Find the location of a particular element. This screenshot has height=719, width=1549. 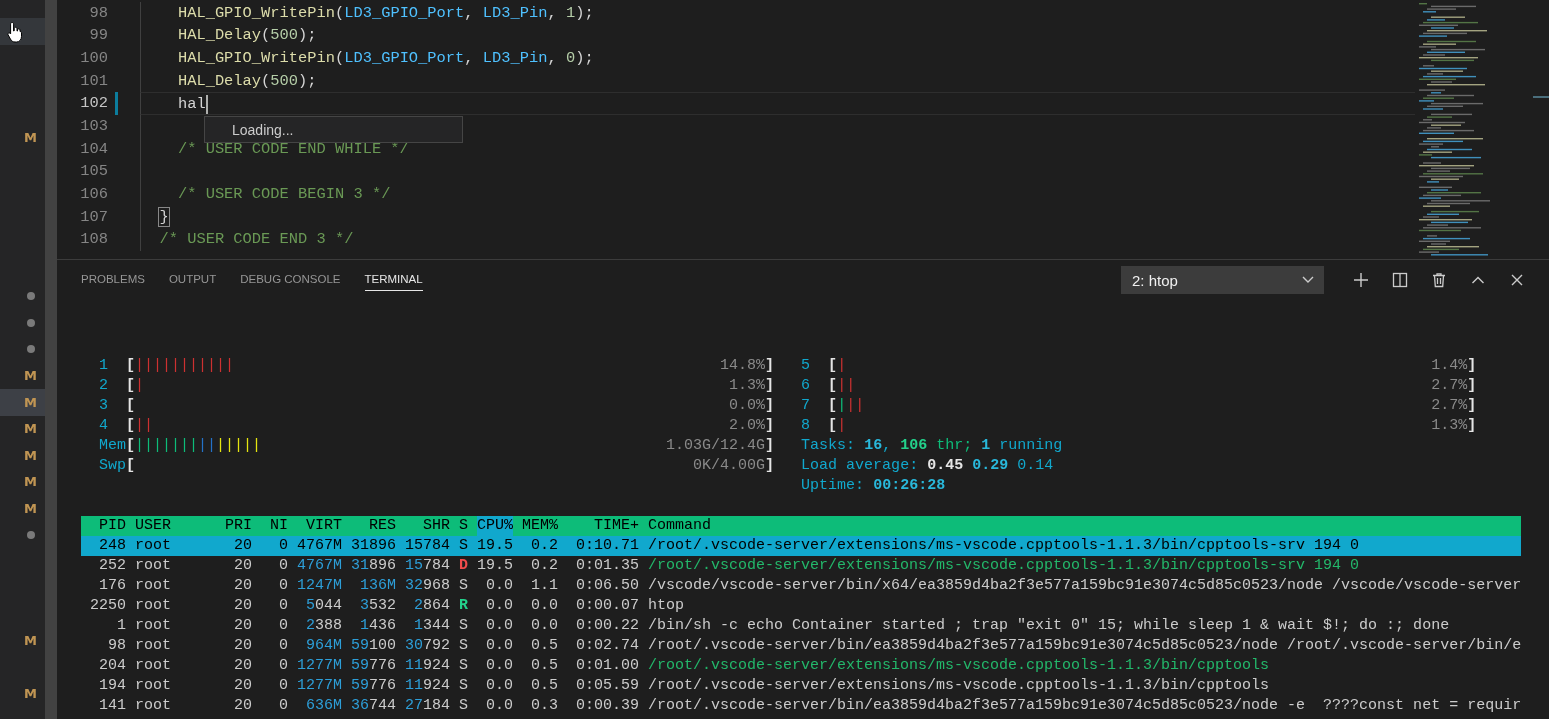

meter-value: 2.0% is located at coordinates (747, 426).